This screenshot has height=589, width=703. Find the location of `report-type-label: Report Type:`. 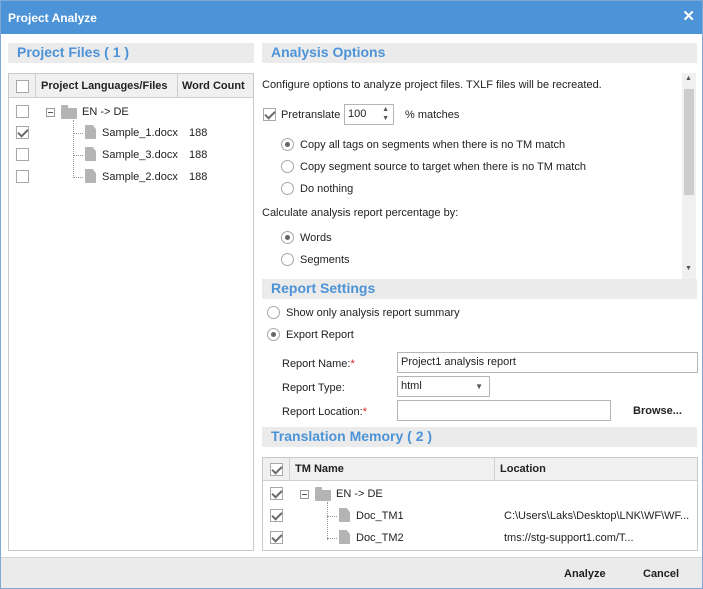

report-type-label: Report Type: is located at coordinates (313, 388).